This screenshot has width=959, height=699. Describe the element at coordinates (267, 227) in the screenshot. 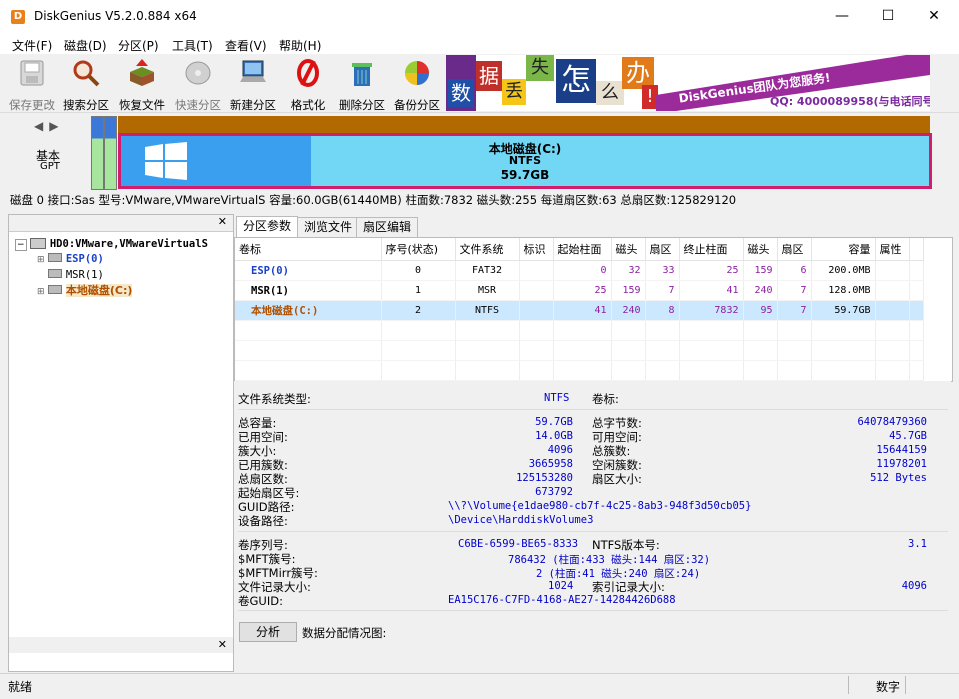

I see `tab-partition-params: 分区参数` at that location.